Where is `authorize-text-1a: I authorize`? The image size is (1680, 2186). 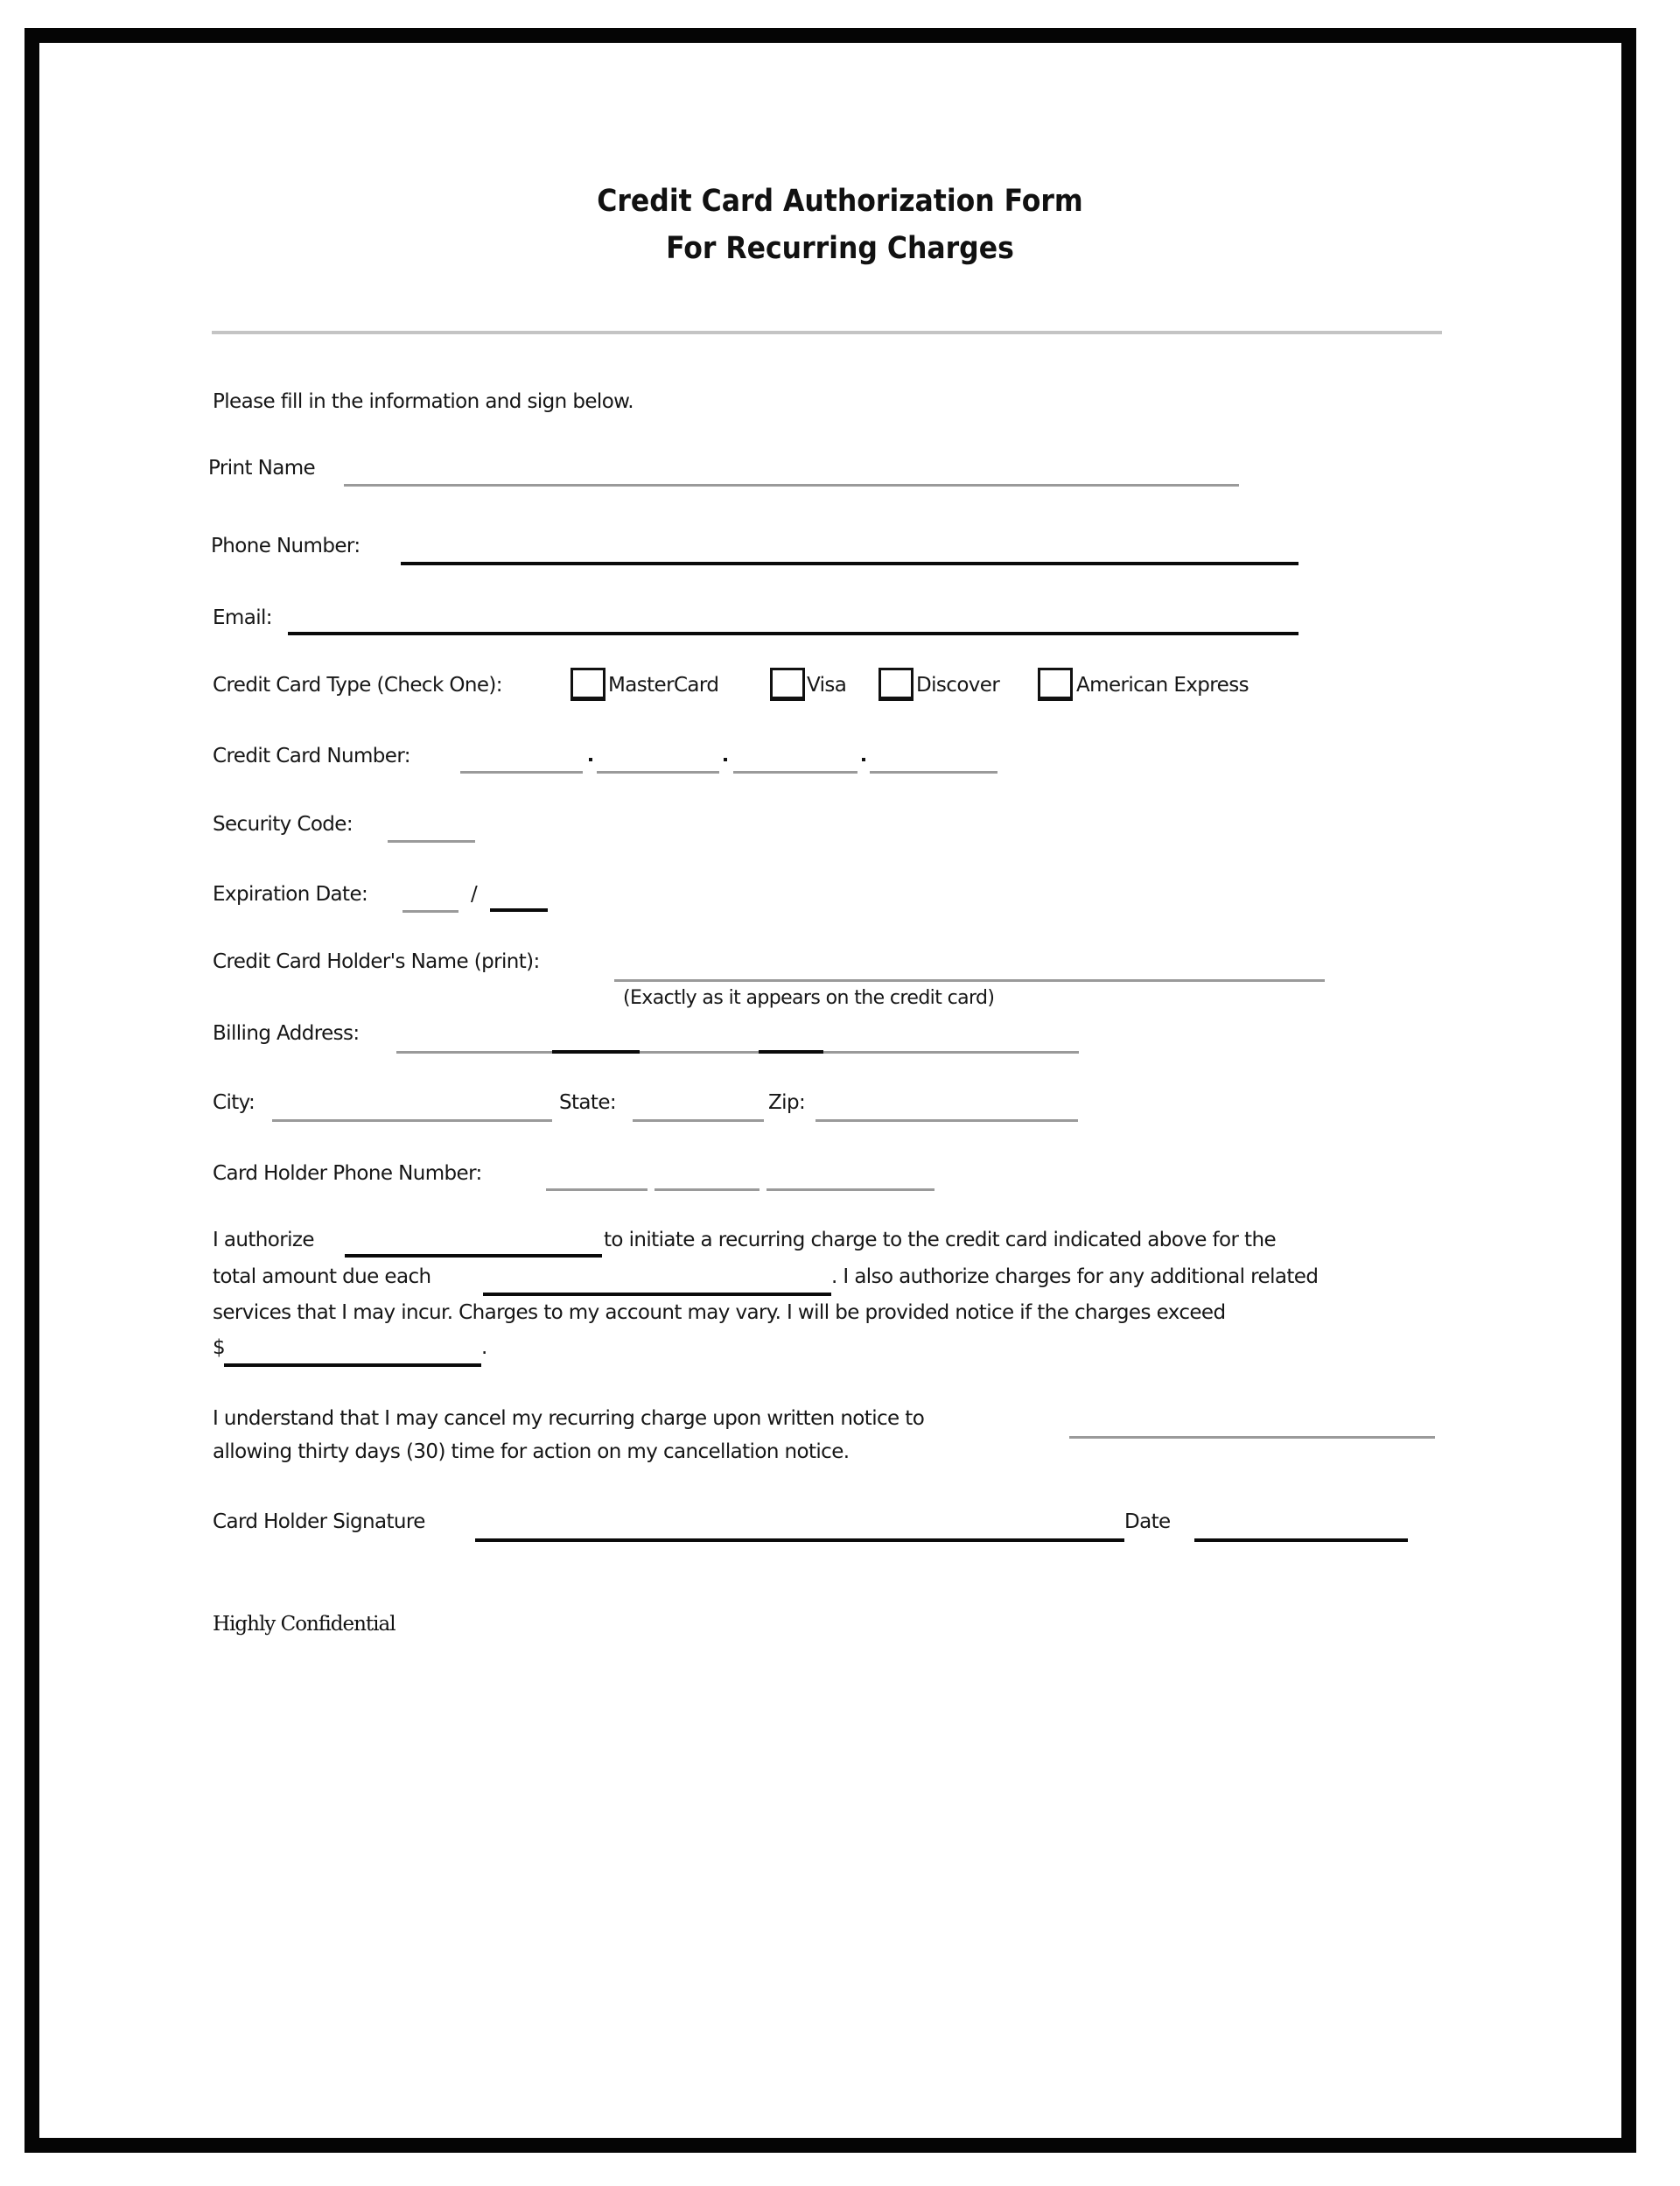
authorize-text-1a: I authorize is located at coordinates (264, 1240).